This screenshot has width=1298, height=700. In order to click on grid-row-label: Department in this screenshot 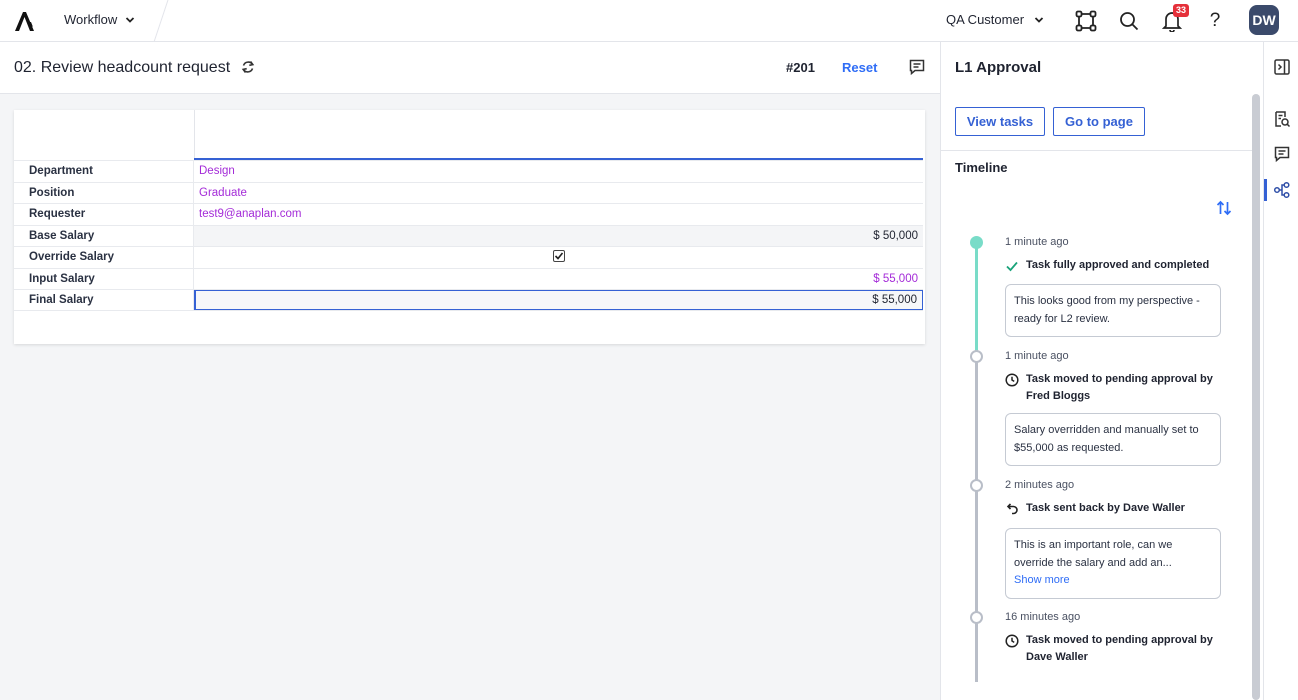, I will do `click(104, 171)`.